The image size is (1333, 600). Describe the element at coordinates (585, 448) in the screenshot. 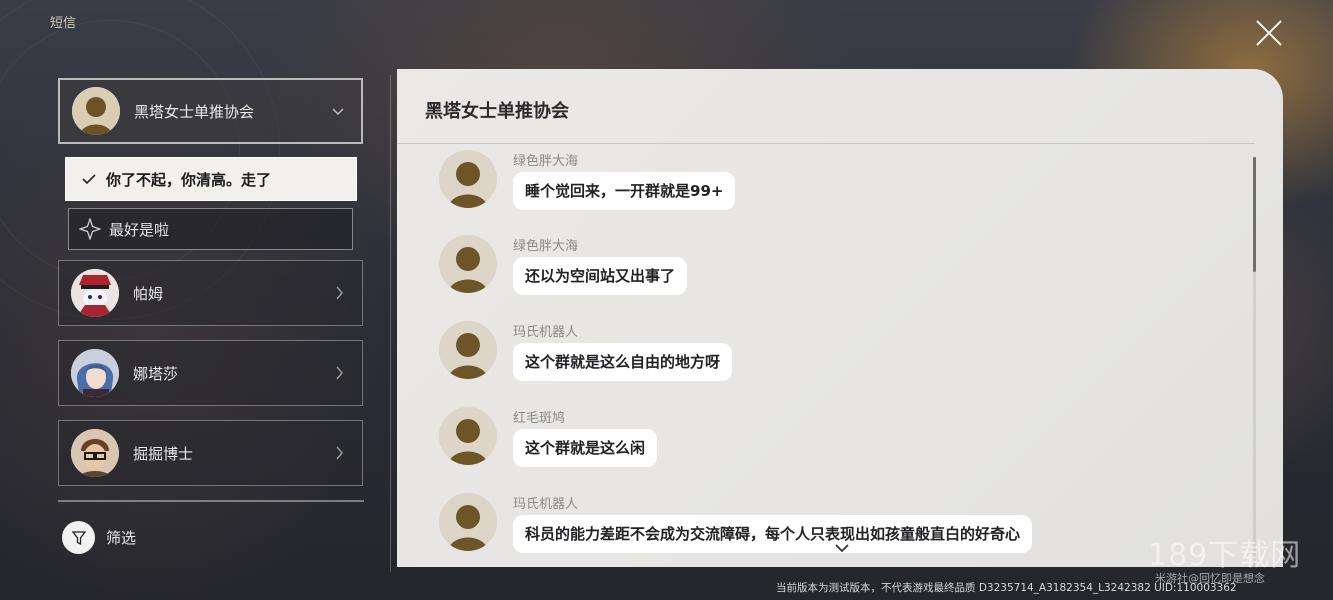

I see `message-bubble: 这个群就是这么闲` at that location.